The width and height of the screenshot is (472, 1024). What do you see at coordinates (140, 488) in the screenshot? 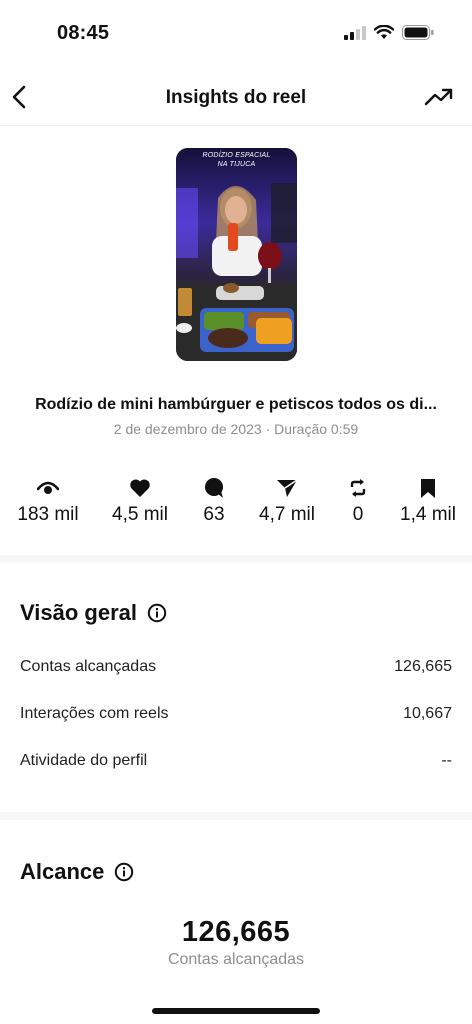
I see `heart-icon` at bounding box center [140, 488].